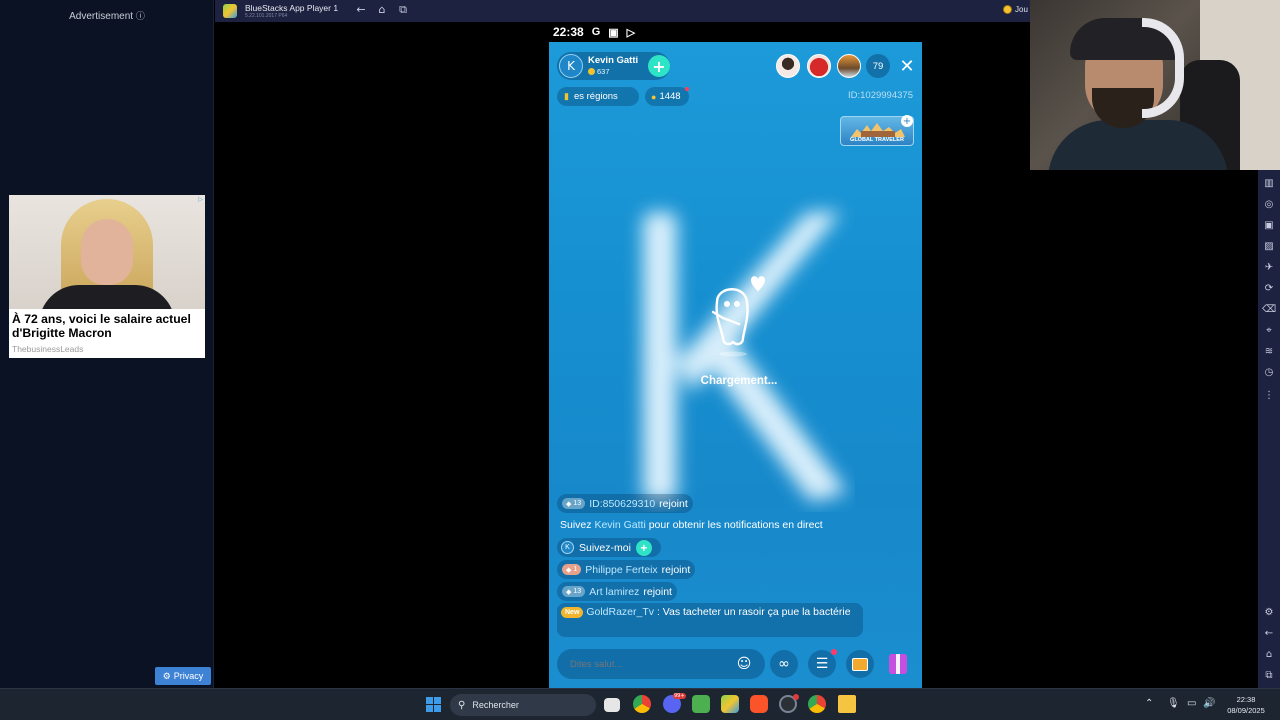 Image resolution: width=1280 pixels, height=720 pixels. Describe the element at coordinates (1269, 288) in the screenshot. I see `rotate-icon: ⟳` at that location.